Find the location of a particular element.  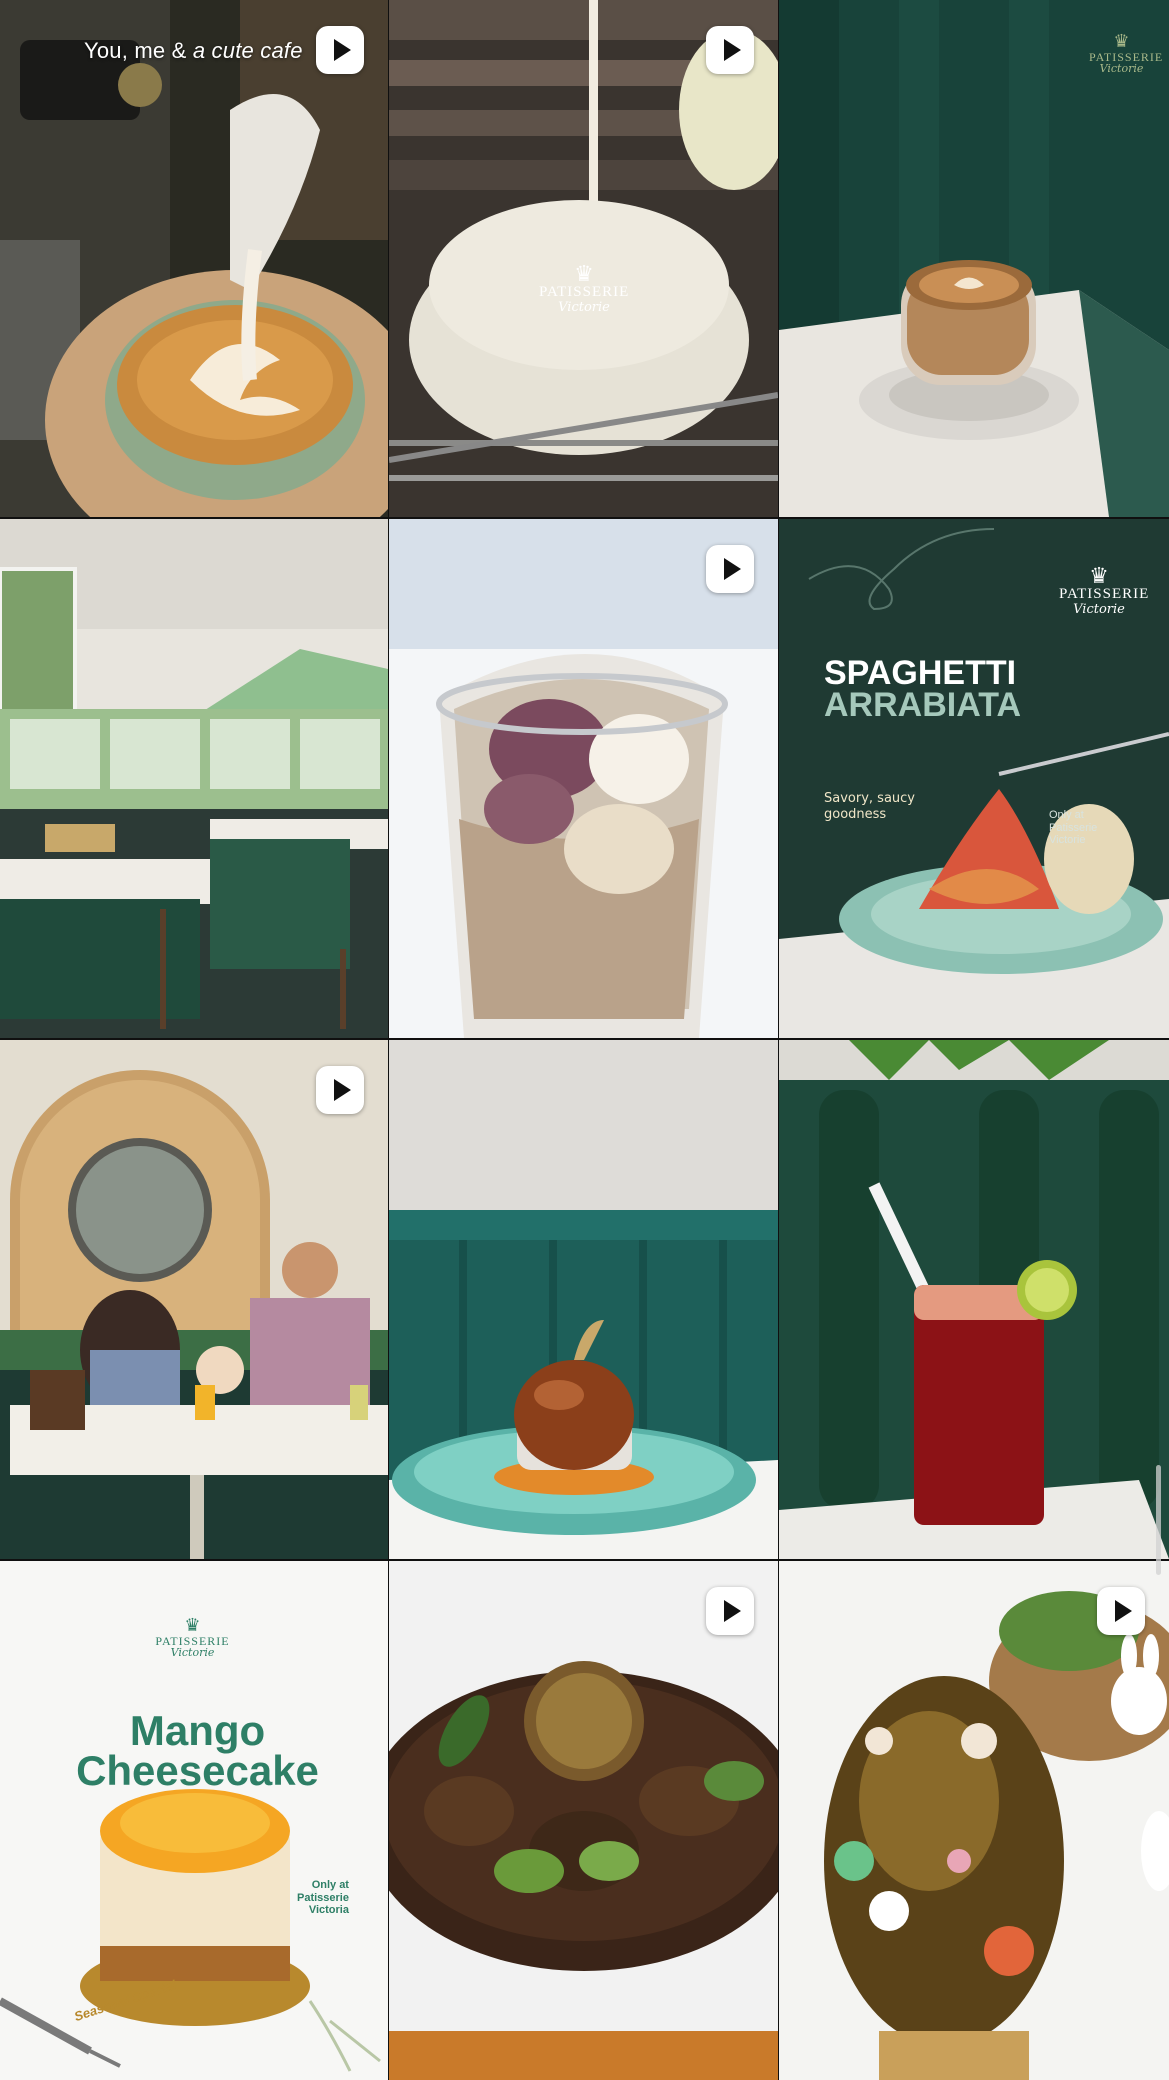

cappuccino-image is located at coordinates (974, 258).